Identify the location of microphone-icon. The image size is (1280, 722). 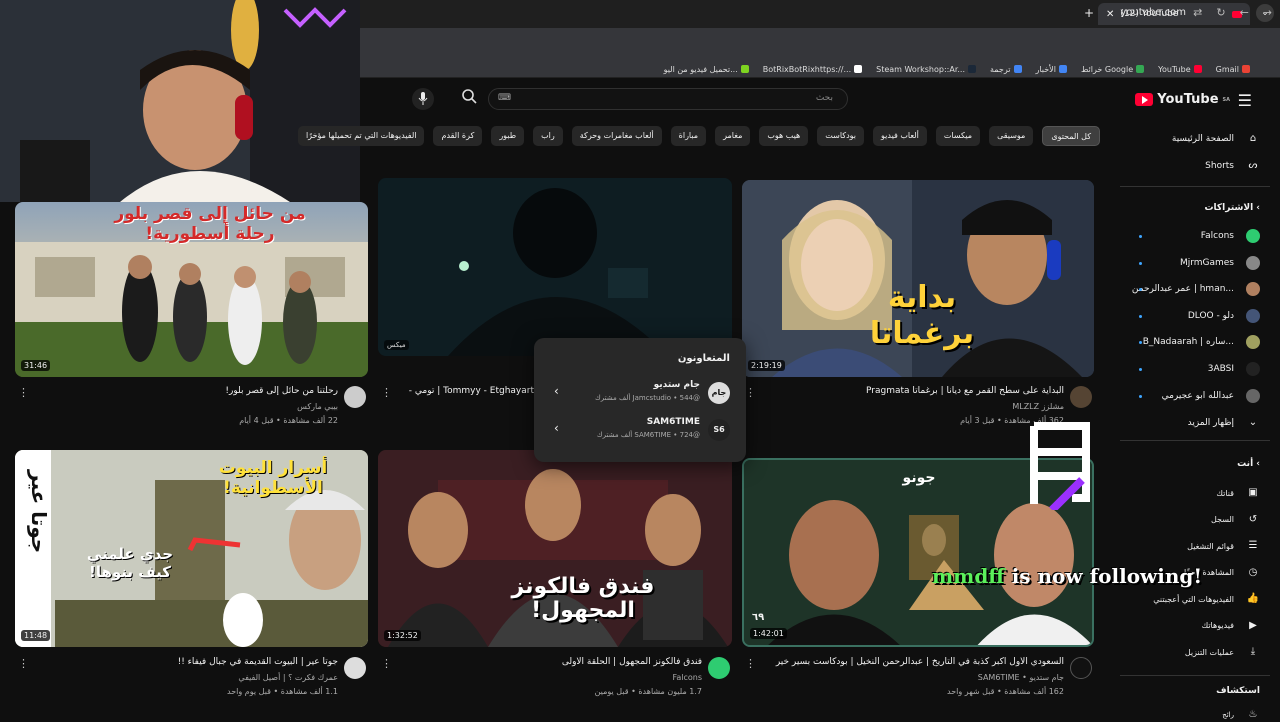
(423, 98).